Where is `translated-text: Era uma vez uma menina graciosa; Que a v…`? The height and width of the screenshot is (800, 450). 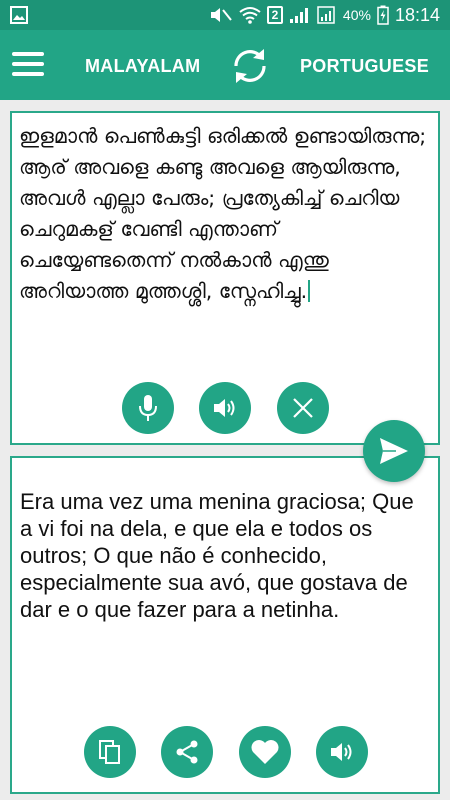 translated-text: Era uma vez uma menina graciosa; Que a v… is located at coordinates (217, 555).